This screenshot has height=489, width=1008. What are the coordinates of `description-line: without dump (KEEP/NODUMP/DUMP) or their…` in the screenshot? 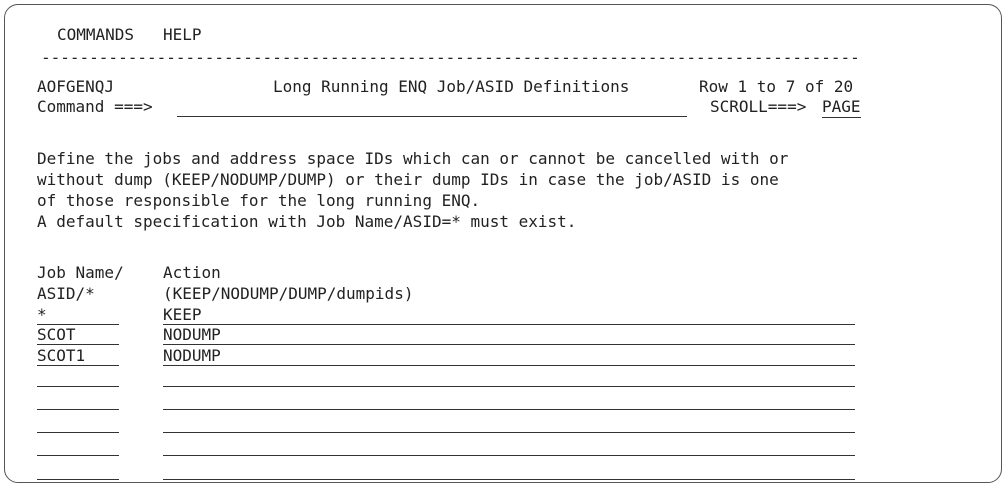 It's located at (408, 179).